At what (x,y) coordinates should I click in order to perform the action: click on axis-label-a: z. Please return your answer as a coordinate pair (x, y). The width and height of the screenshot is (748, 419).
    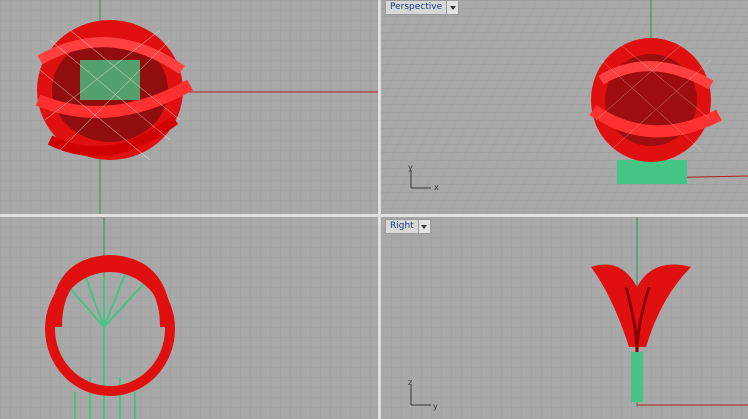
    Looking at the image, I should click on (410, 382).